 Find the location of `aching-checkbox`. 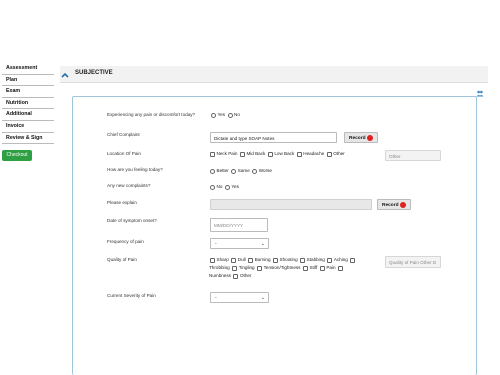

aching-checkbox is located at coordinates (330, 260).